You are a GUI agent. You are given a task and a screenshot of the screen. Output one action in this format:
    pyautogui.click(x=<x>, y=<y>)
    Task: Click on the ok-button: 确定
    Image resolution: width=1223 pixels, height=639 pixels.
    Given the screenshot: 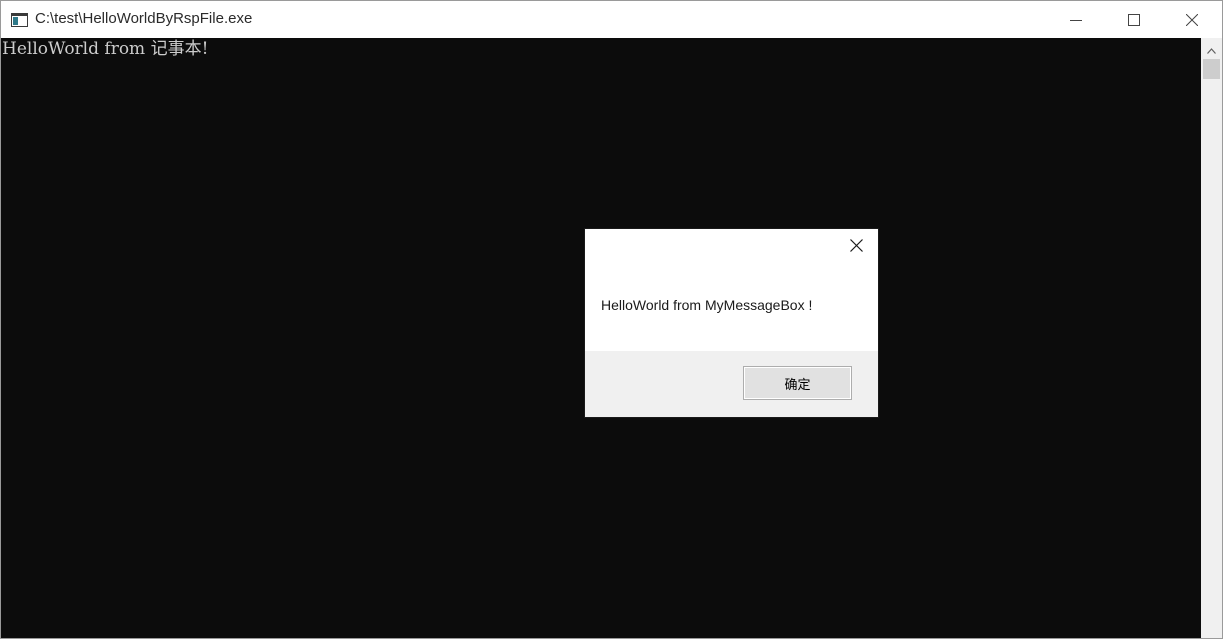 What is the action you would take?
    pyautogui.click(x=797, y=383)
    